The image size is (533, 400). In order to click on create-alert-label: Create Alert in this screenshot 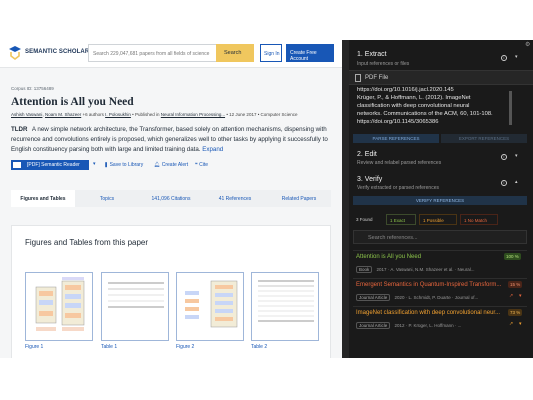, I will do `click(175, 165)`.